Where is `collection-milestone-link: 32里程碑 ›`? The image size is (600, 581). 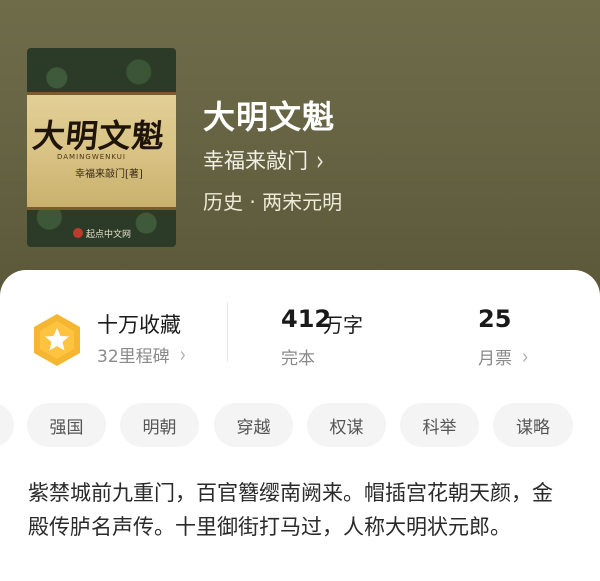
collection-milestone-link: 32里程碑 › is located at coordinates (142, 354).